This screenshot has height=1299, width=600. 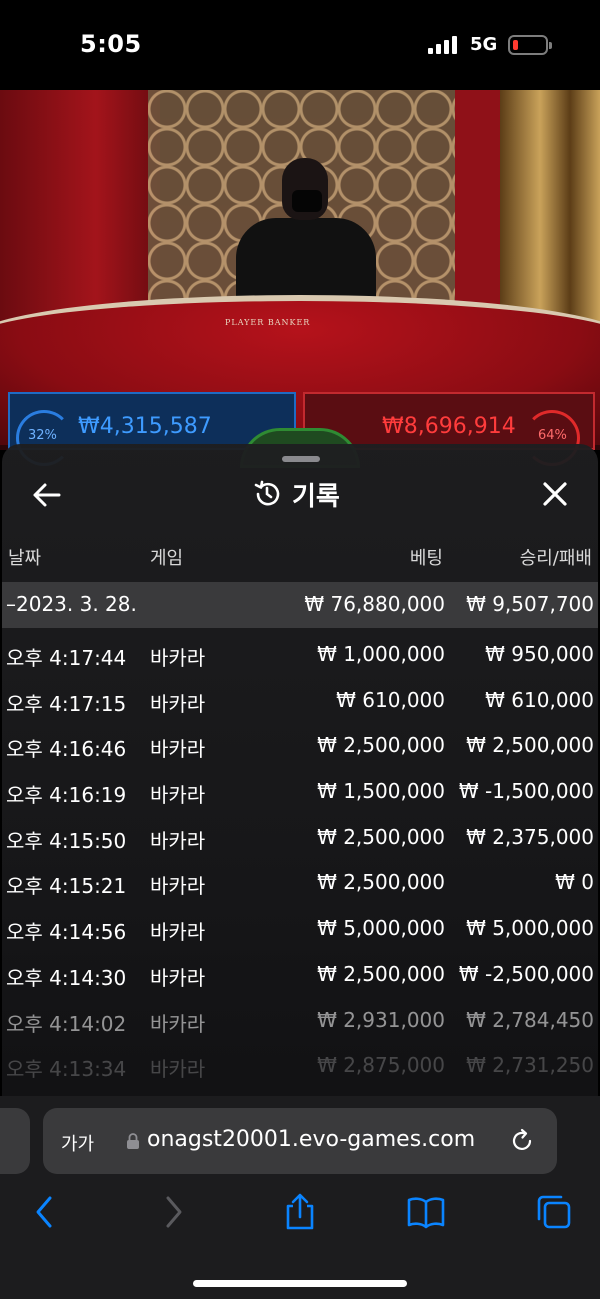 I want to click on chevron-right-icon, so click(x=174, y=1212).